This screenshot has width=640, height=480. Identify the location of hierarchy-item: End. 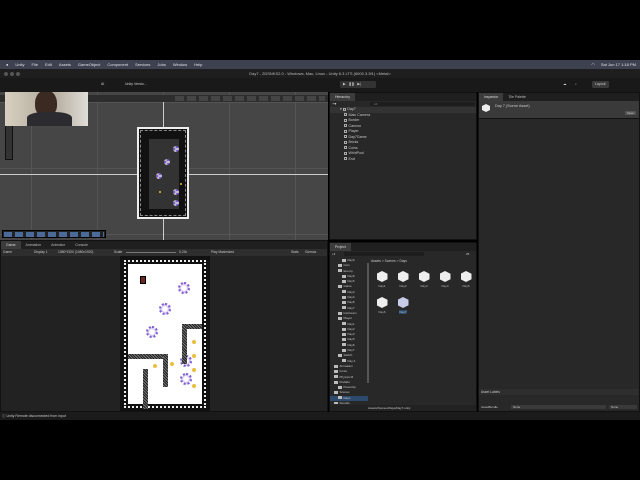
(403, 160).